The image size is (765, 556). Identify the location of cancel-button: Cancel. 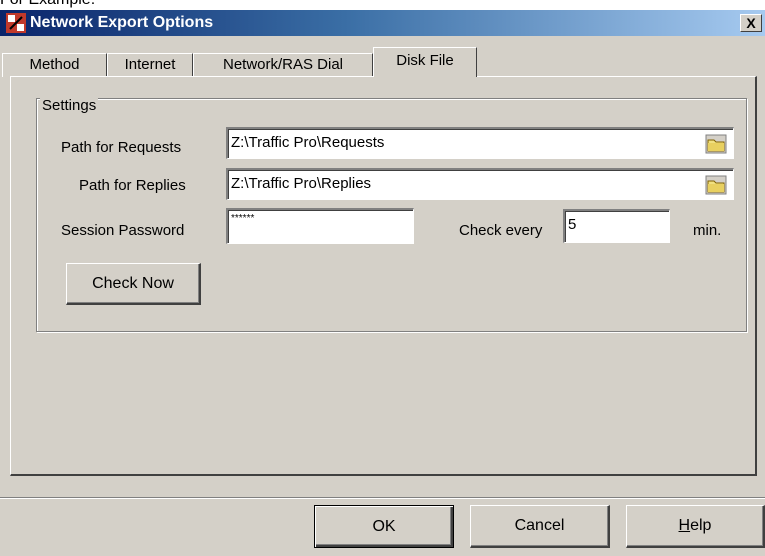
(540, 526).